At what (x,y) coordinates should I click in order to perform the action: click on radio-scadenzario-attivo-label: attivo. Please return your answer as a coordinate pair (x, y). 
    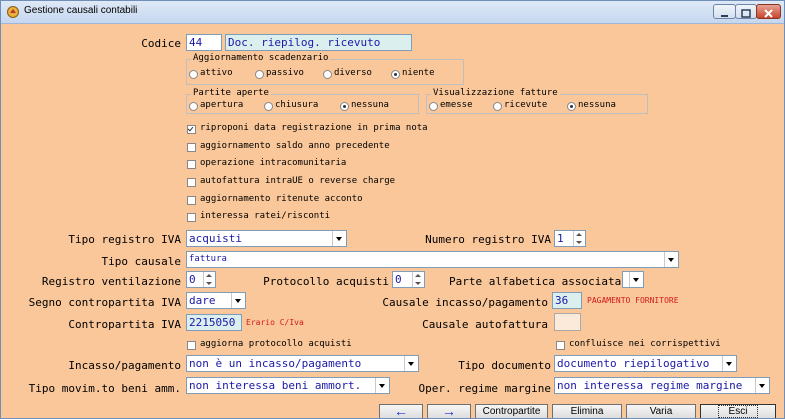
    Looking at the image, I should click on (216, 73).